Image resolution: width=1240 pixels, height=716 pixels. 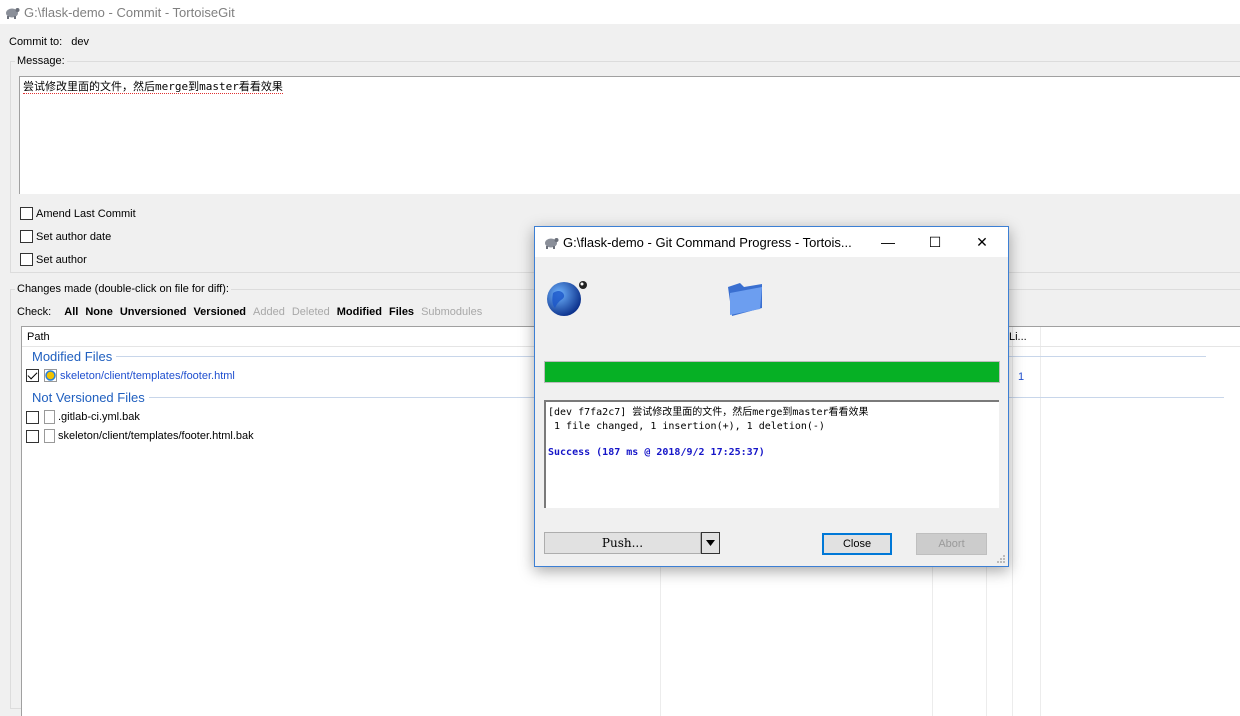 What do you see at coordinates (34, 312) in the screenshot?
I see `check-label: Check:` at bounding box center [34, 312].